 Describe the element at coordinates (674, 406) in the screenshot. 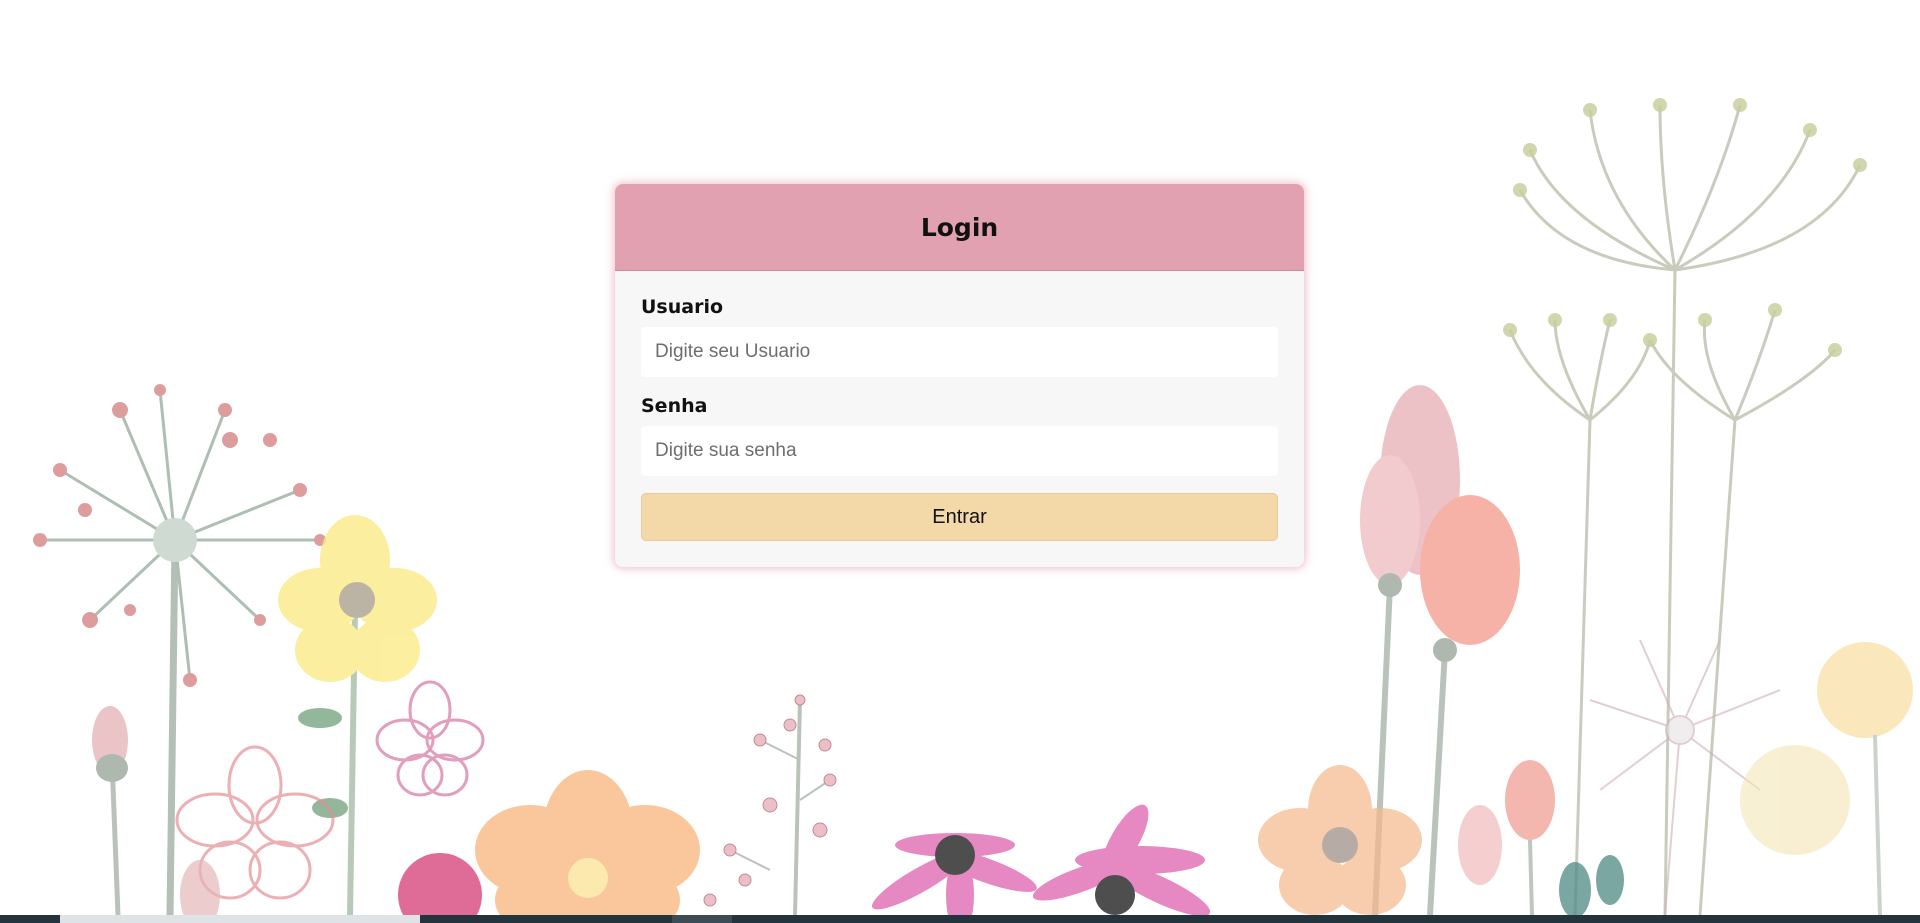

I see `password-label: Senha` at that location.